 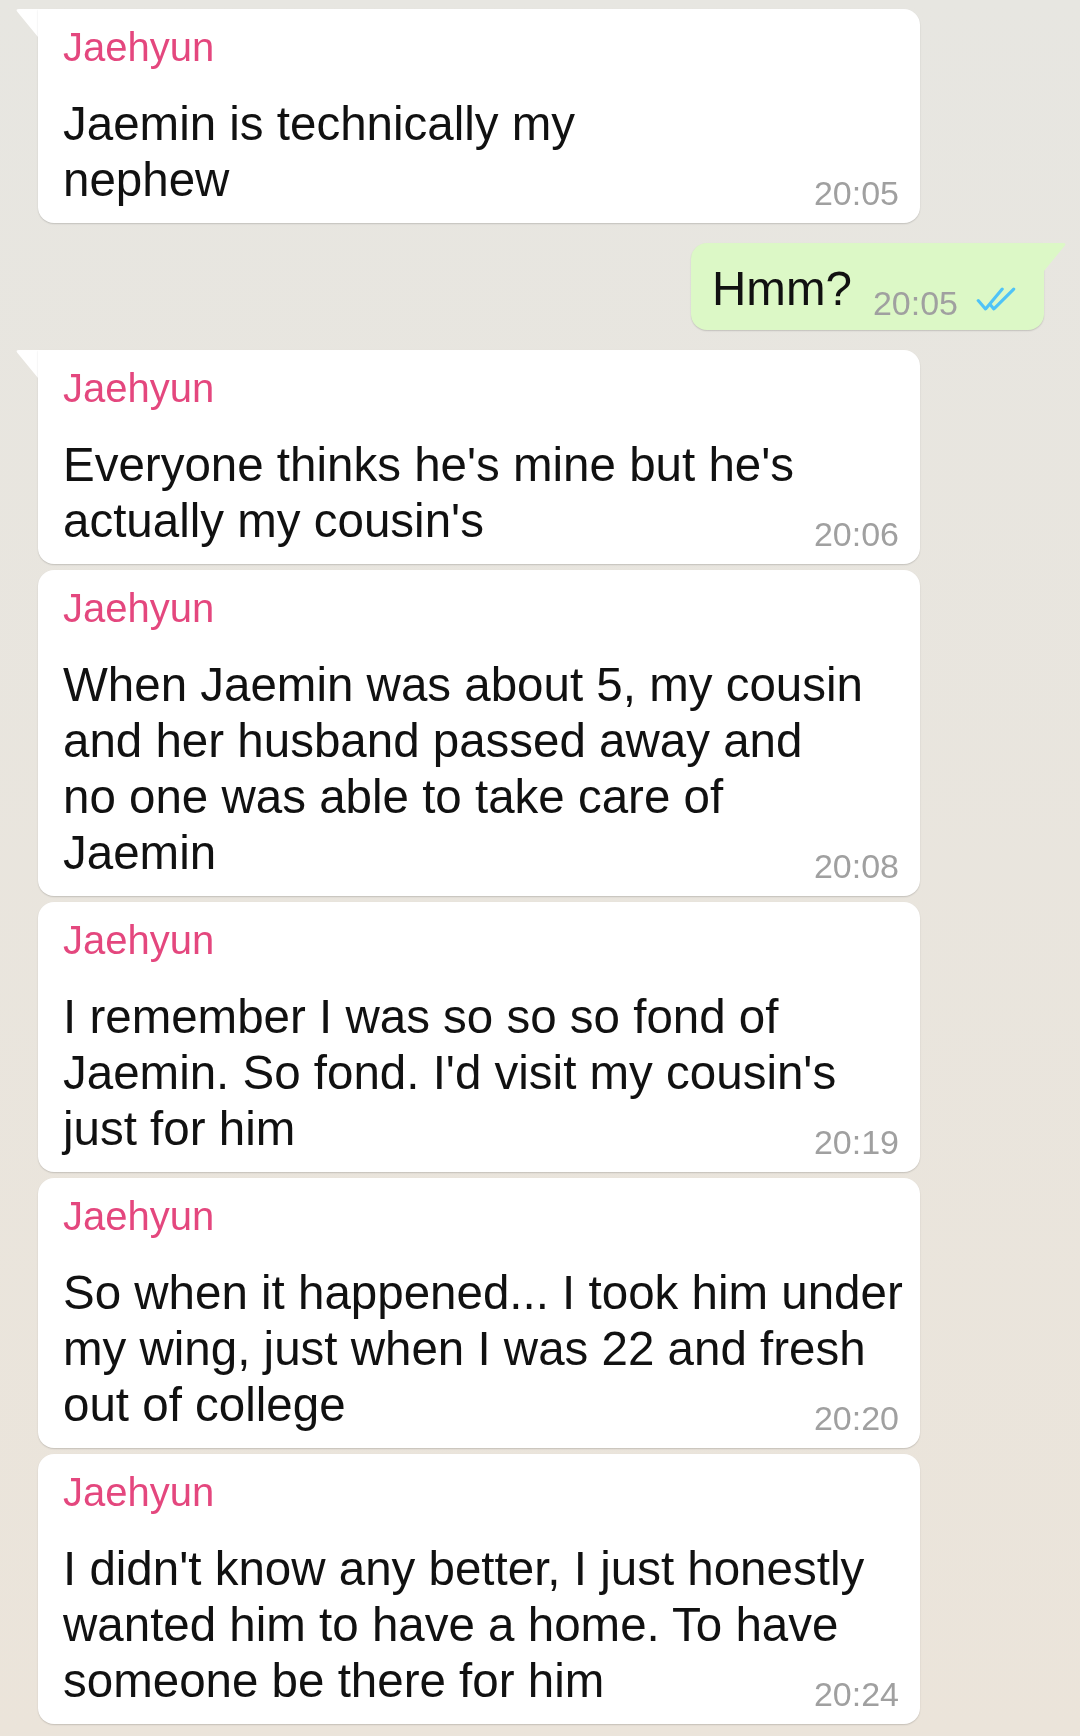 I want to click on message-text: wanted him to have a home. To have, so click(x=451, y=1625).